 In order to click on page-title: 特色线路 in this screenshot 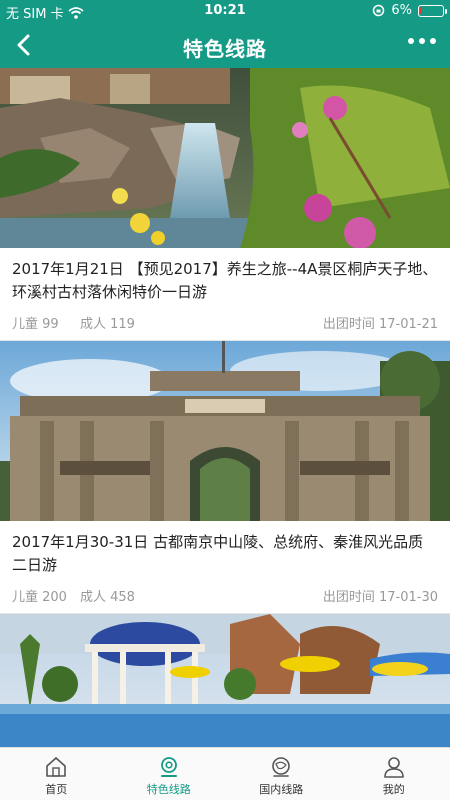, I will do `click(225, 49)`.